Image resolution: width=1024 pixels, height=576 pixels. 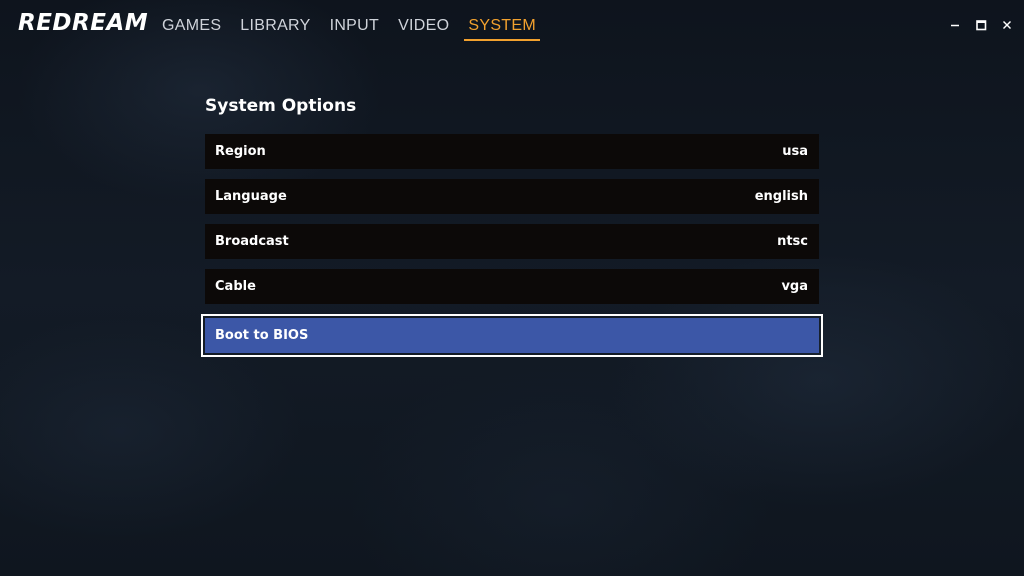 I want to click on option-label: Language, so click(x=251, y=196).